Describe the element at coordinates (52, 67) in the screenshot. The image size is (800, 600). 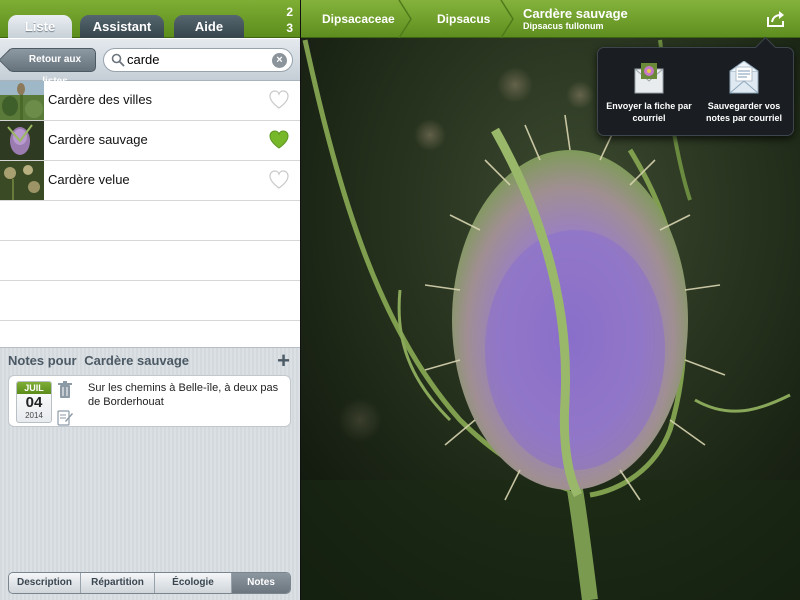
I see `back-to-lists-button: Retour aux listes` at that location.